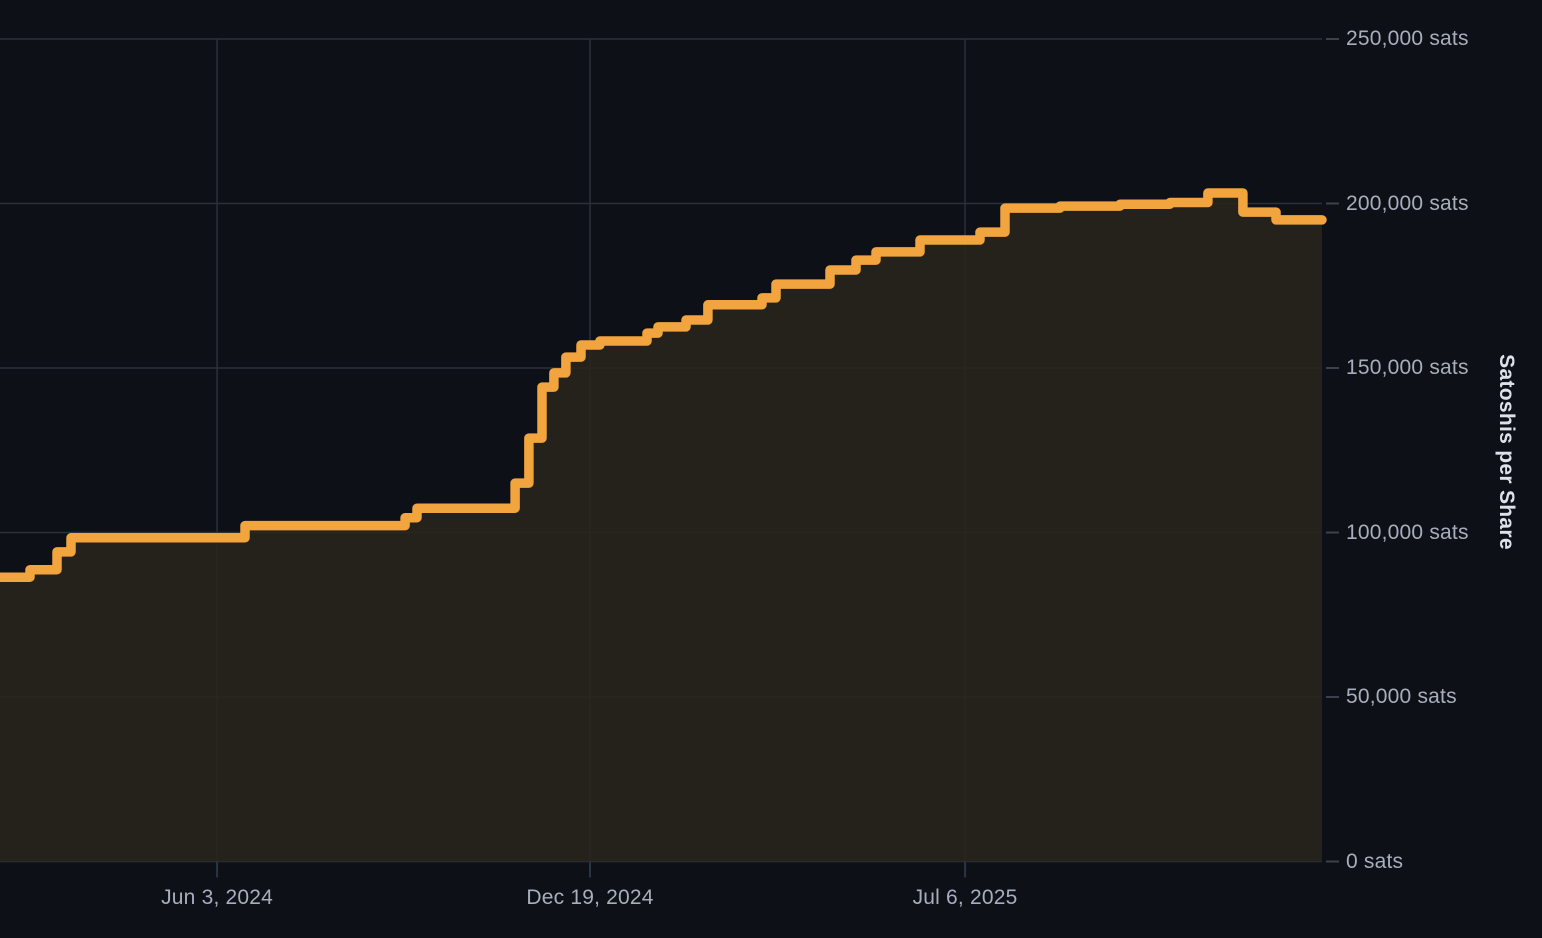 The width and height of the screenshot is (1542, 938). Describe the element at coordinates (1506, 452) in the screenshot. I see `y-axis-title: Satoshis per Share` at that location.